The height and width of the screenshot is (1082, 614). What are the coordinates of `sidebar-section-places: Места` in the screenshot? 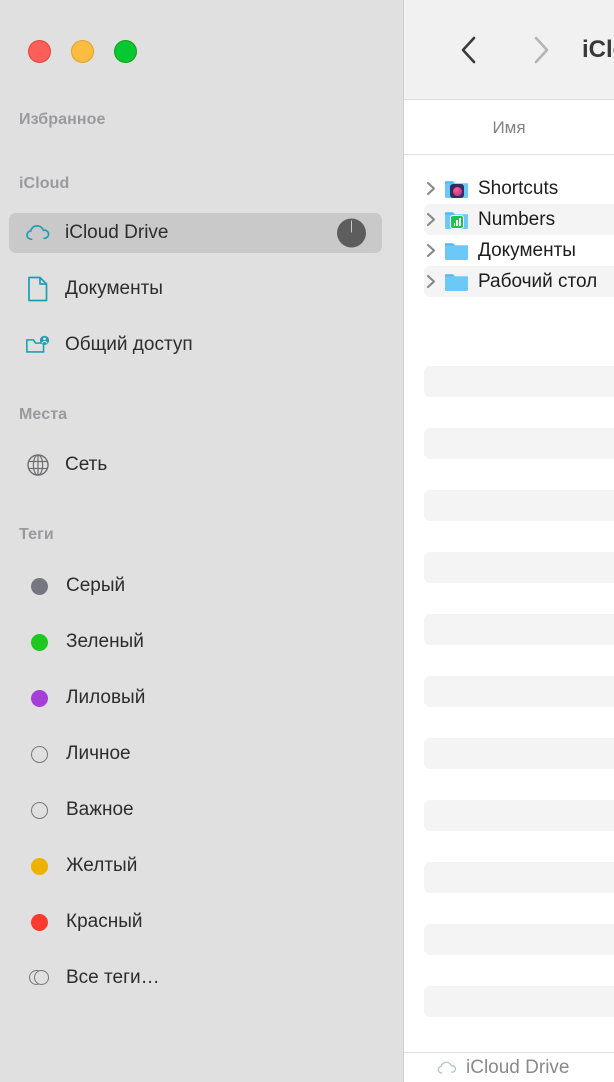 It's located at (43, 414).